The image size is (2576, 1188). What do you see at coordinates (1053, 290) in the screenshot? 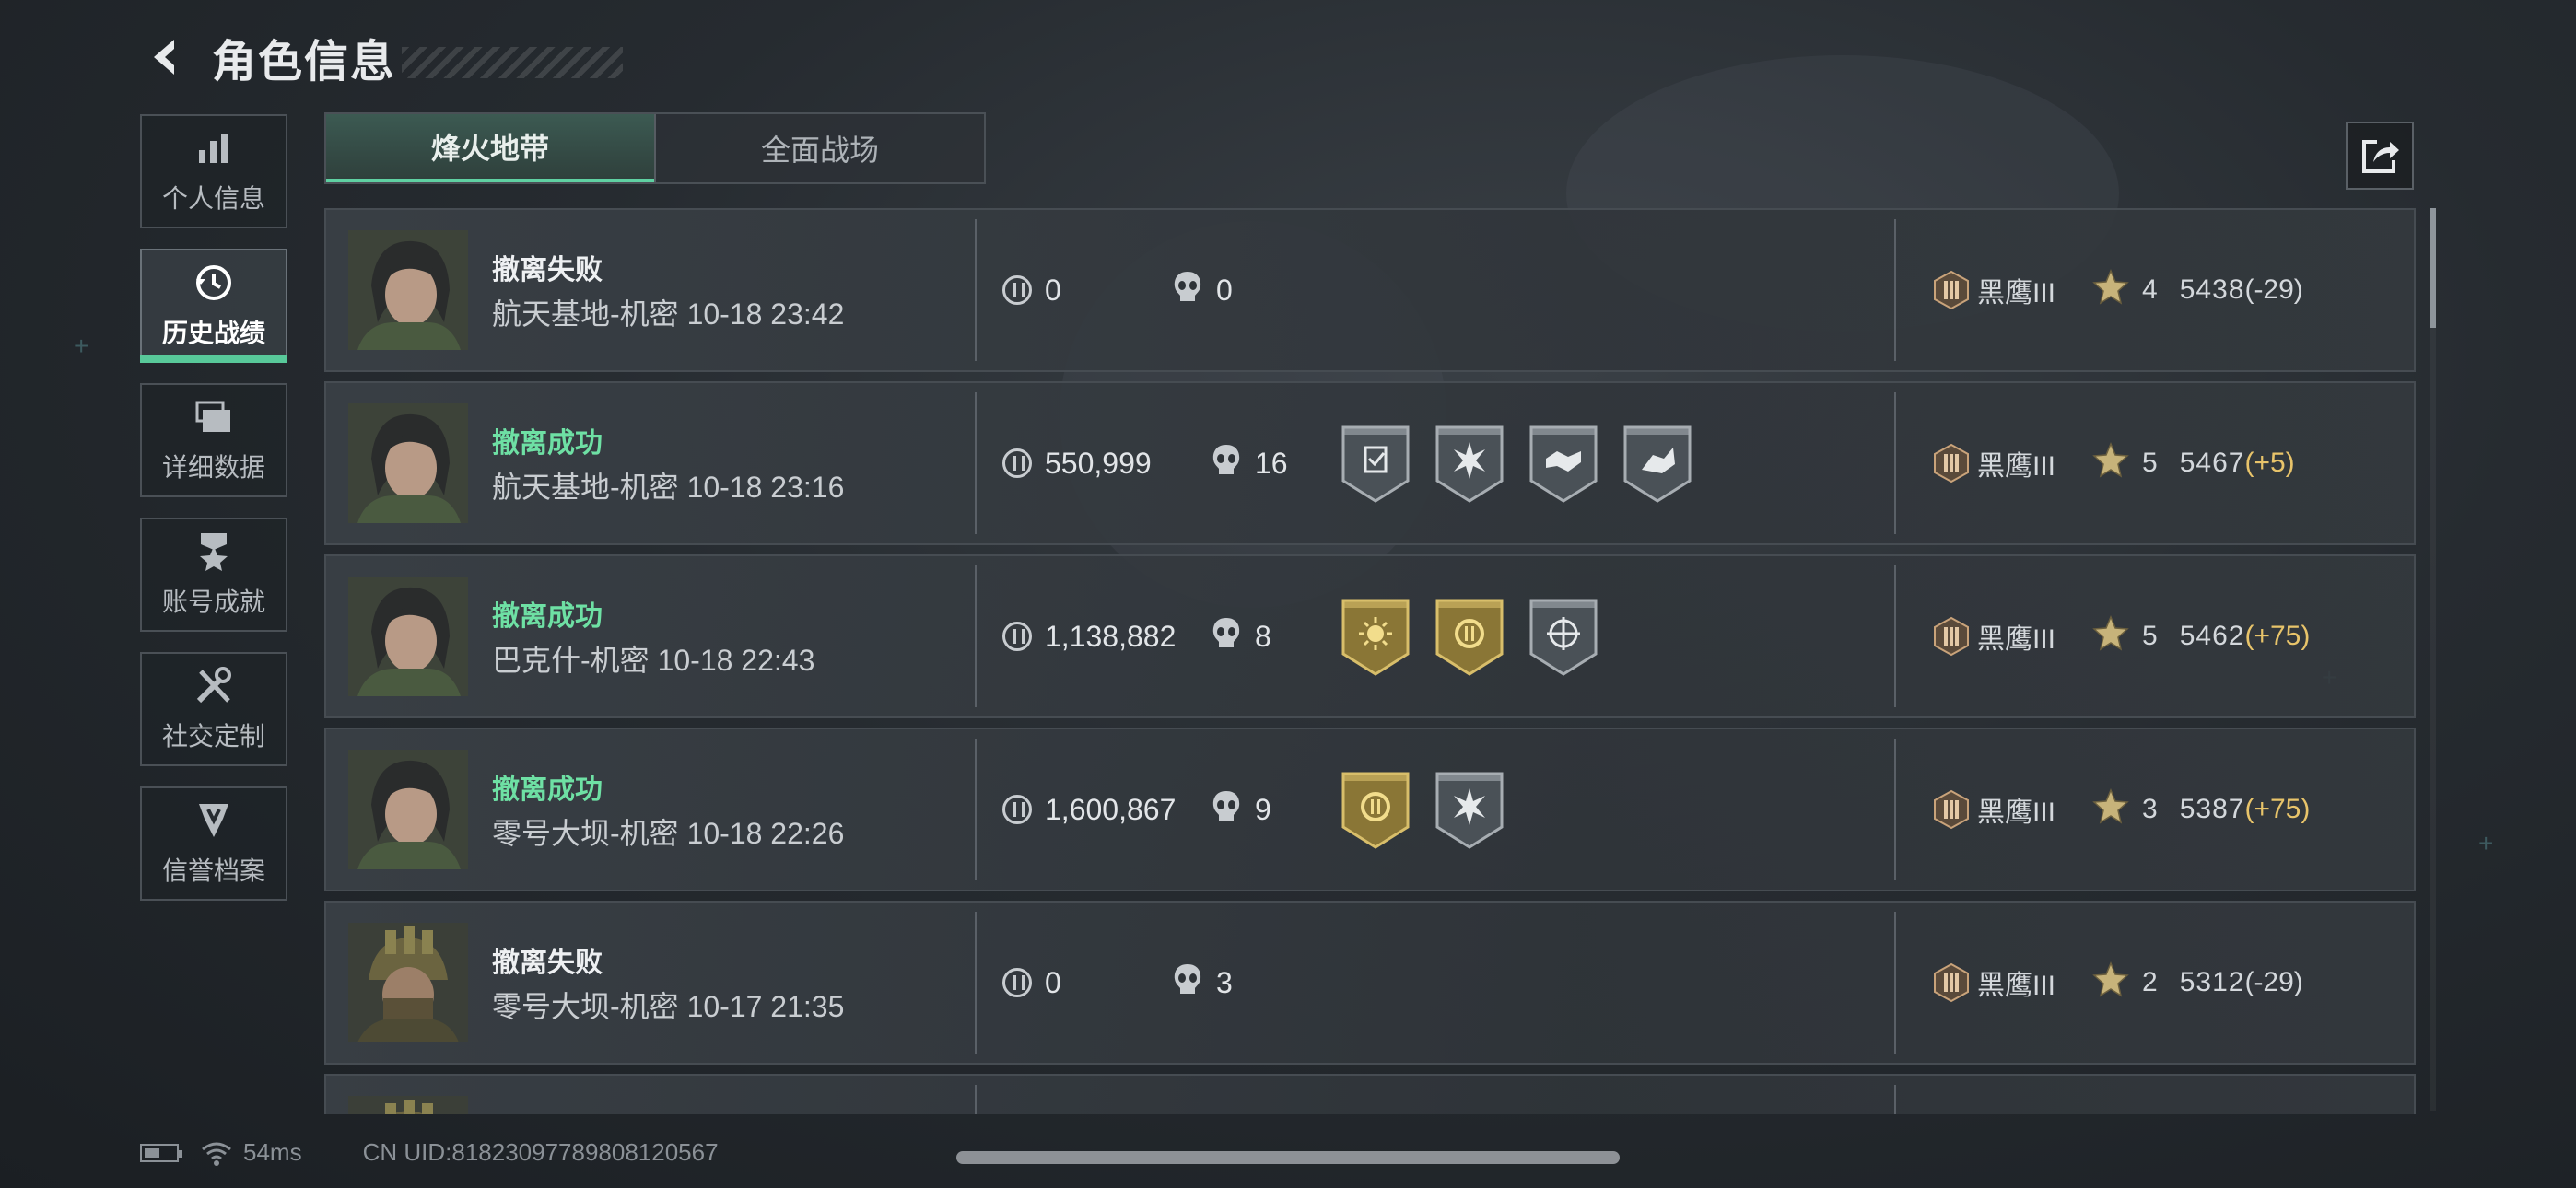
I see `coin-value: 0` at bounding box center [1053, 290].